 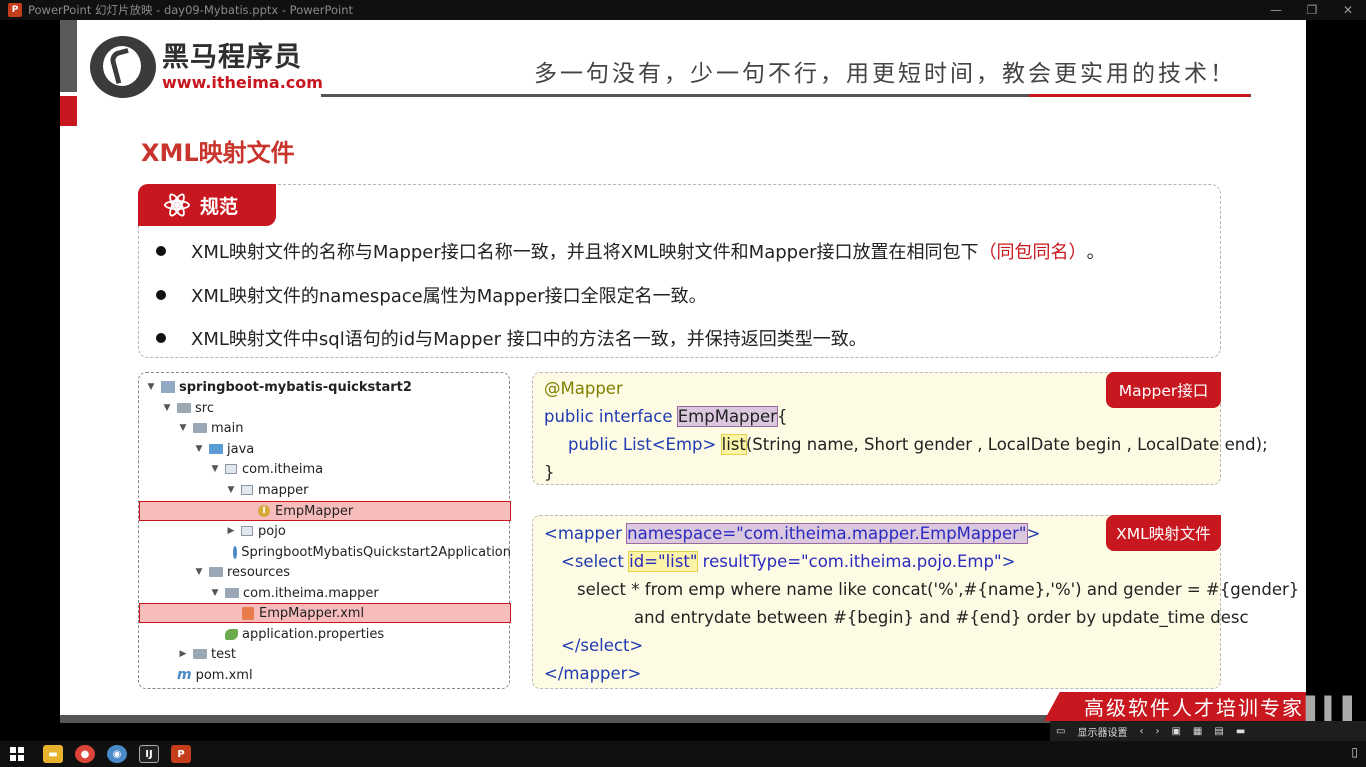 I want to click on tree-node: ▼ springboot-mybatis-quickstart2, so click(x=325, y=387).